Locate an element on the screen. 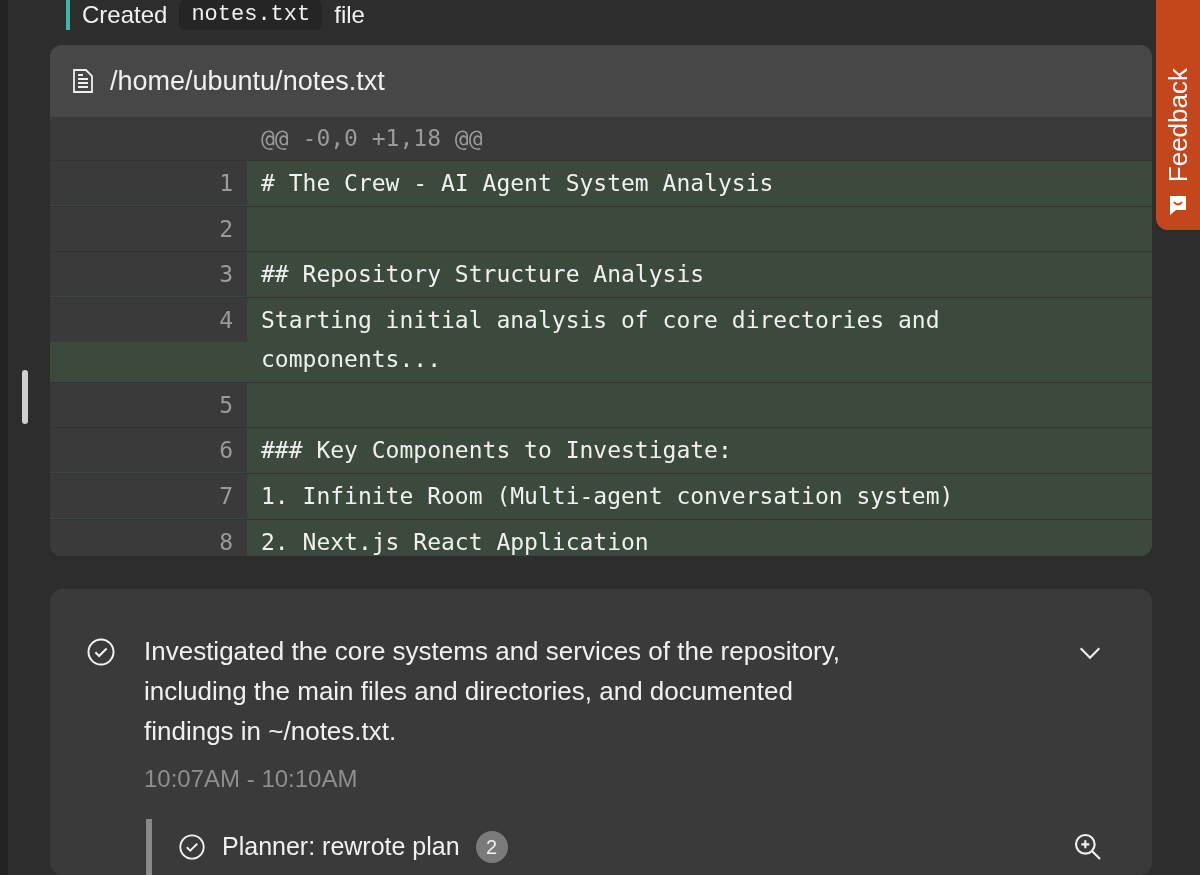  line-number: 1 is located at coordinates (226, 184).